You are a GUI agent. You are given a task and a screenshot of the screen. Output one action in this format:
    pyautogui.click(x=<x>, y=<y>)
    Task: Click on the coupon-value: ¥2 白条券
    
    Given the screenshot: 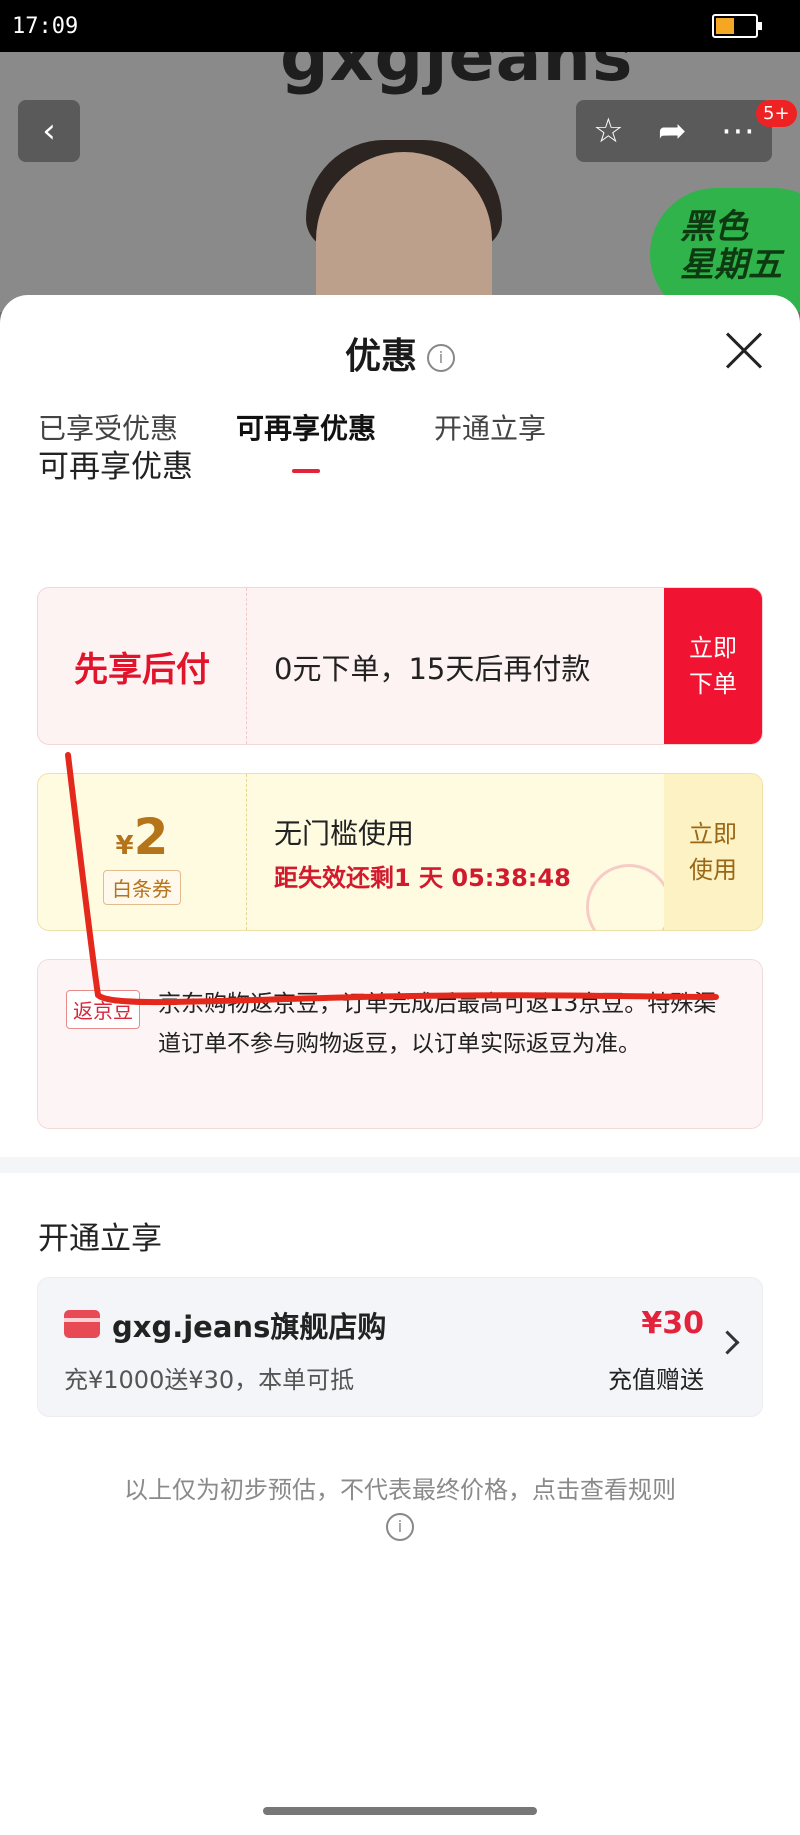 What is the action you would take?
    pyautogui.click(x=142, y=852)
    